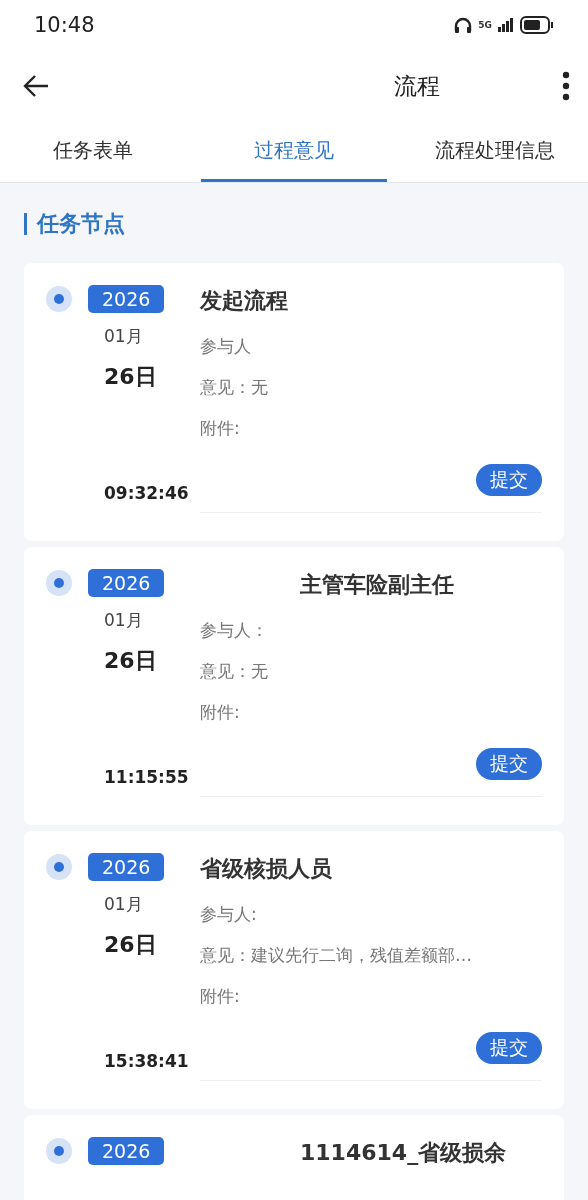 The image size is (588, 1200). Describe the element at coordinates (147, 493) in the screenshot. I see `time-text: 09:32:46` at that location.